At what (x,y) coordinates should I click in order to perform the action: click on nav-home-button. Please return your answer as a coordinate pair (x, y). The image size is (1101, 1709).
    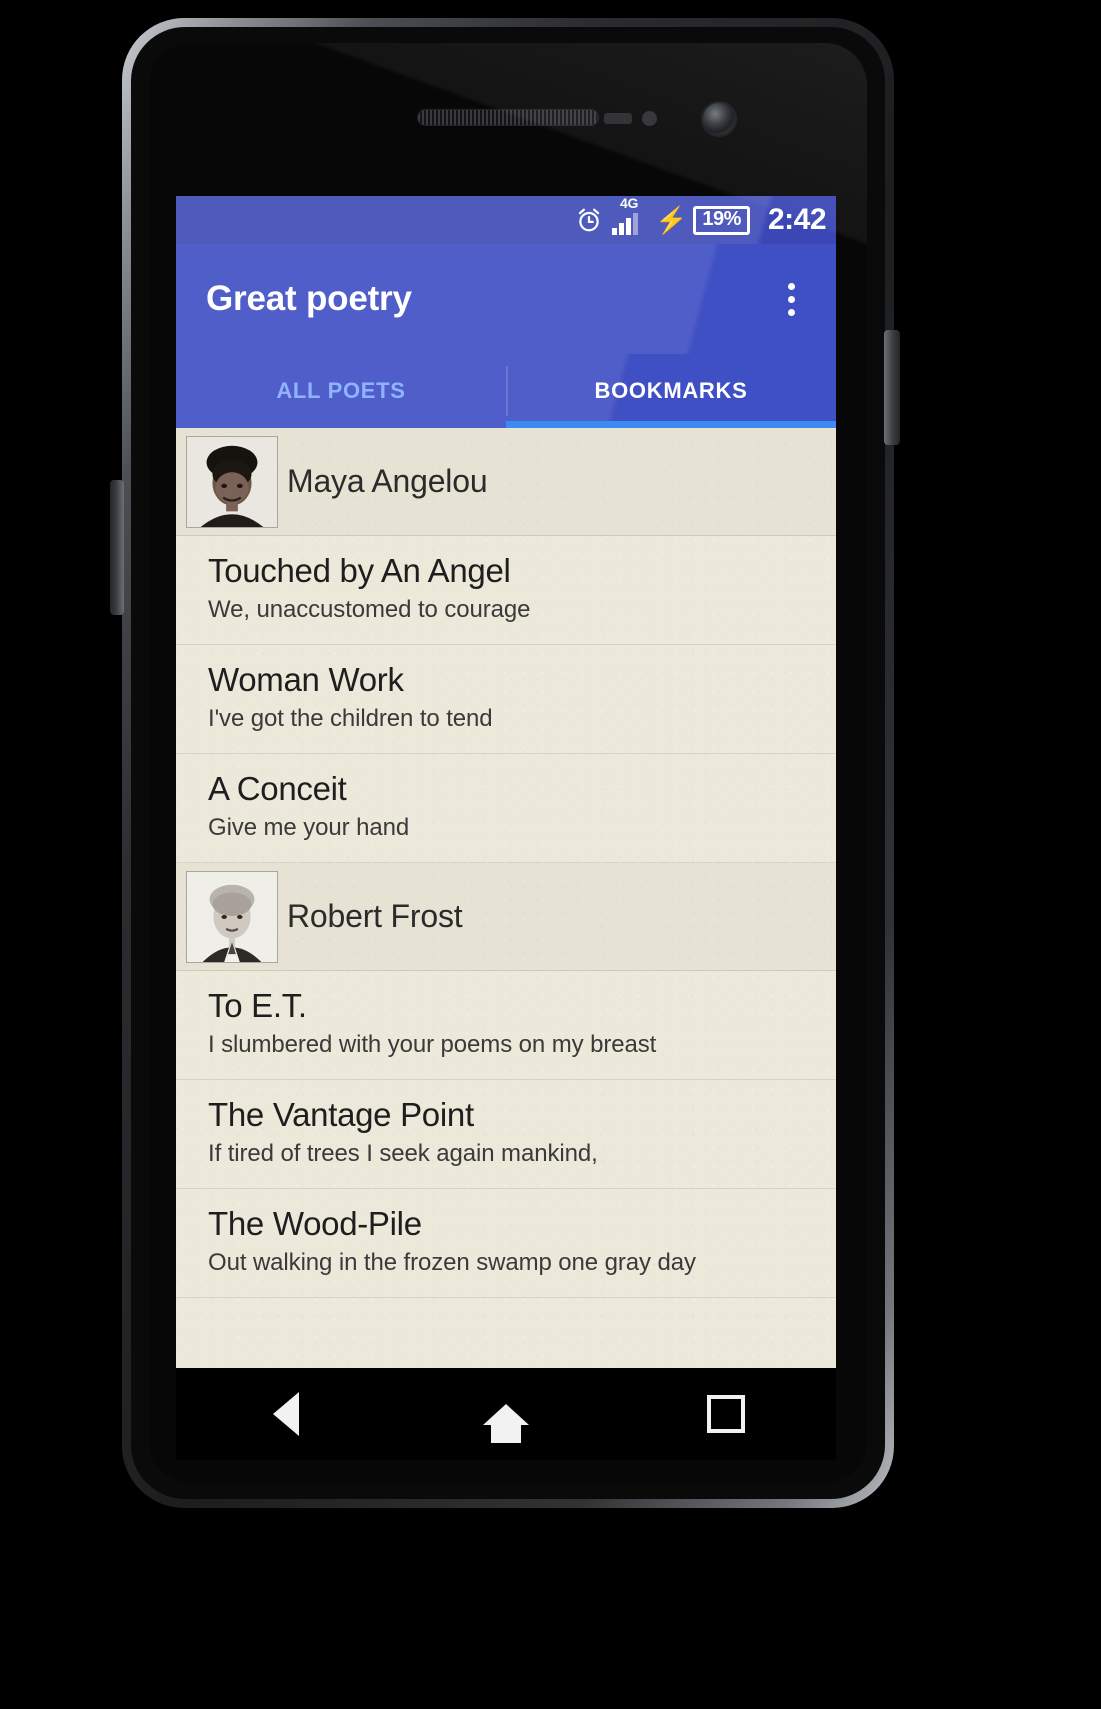
    Looking at the image, I should click on (506, 1414).